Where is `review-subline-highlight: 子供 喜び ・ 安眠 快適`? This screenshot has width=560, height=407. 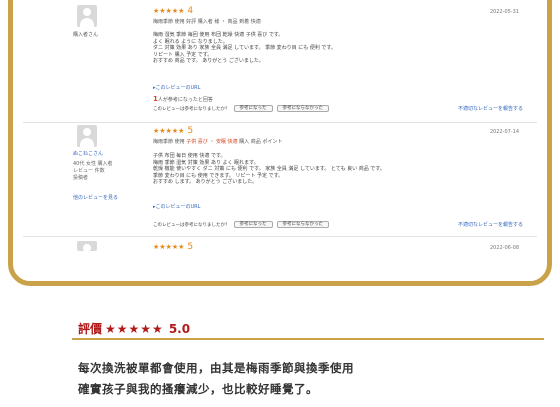 review-subline-highlight: 子供 喜び ・ 安眠 快適 is located at coordinates (211, 142).